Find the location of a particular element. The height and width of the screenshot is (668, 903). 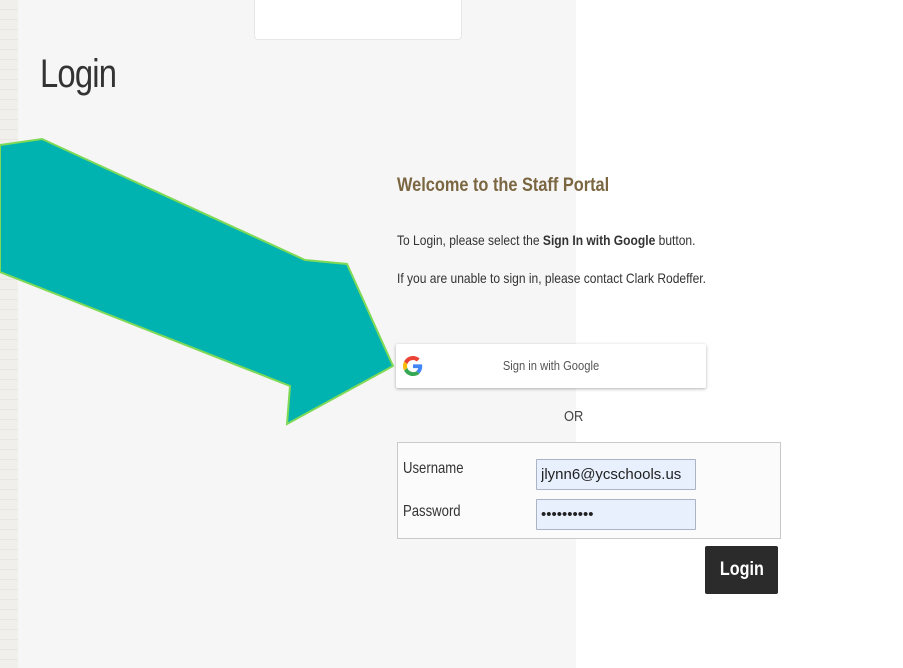

username-input is located at coordinates (616, 474).